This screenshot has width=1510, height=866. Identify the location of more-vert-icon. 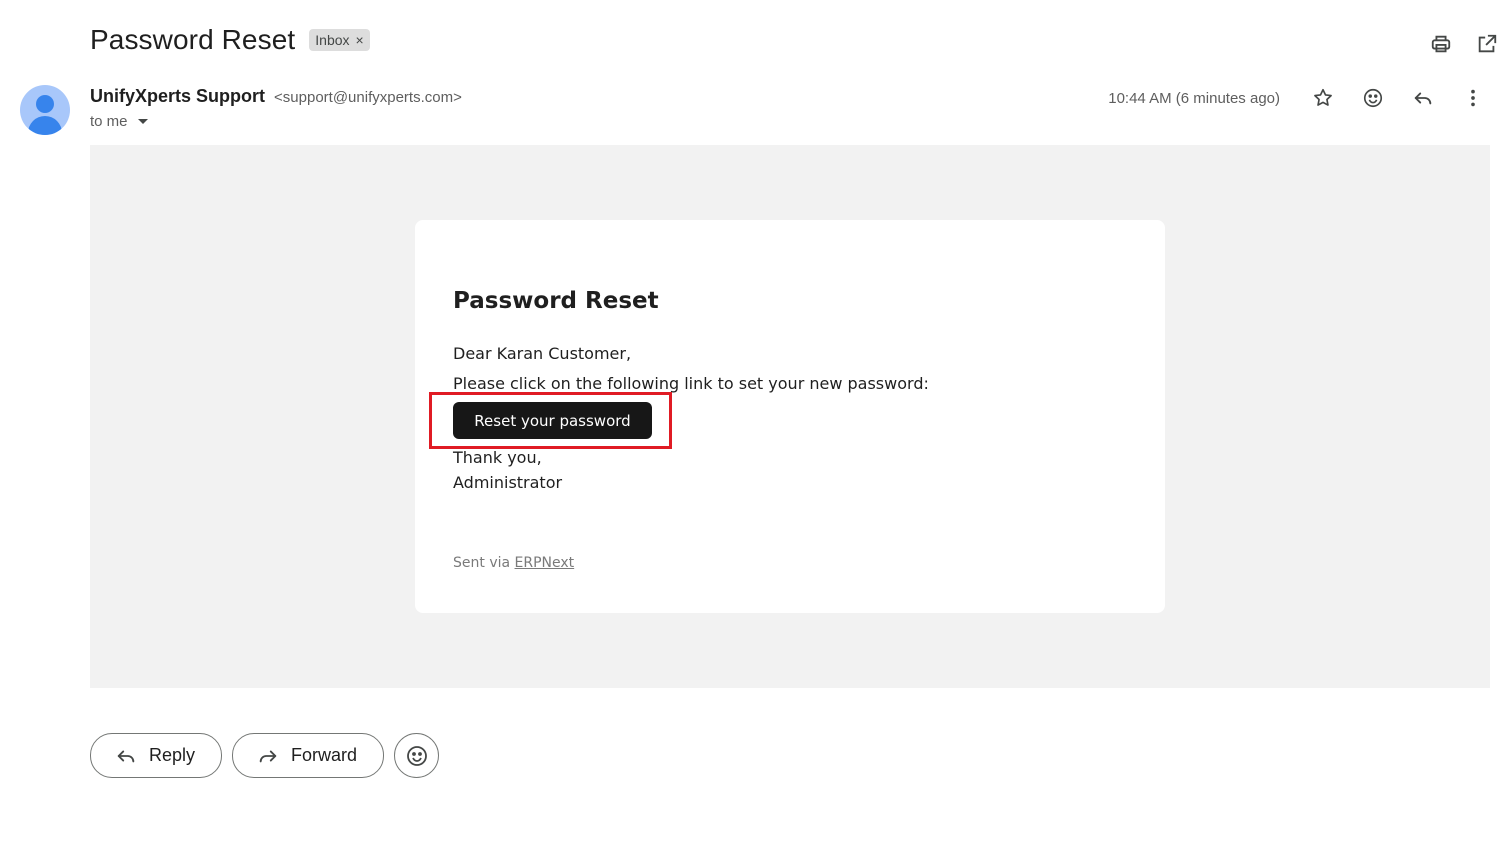
(1473, 98).